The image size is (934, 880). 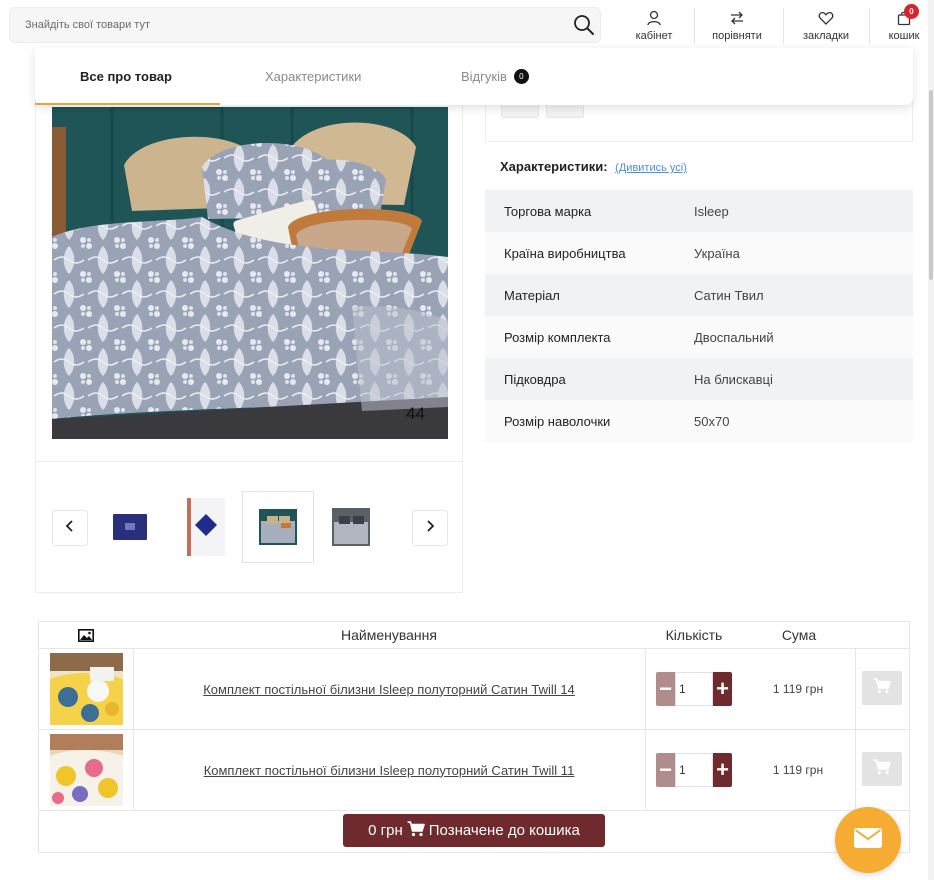 I want to click on column-qty: Кількість, so click(x=694, y=635).